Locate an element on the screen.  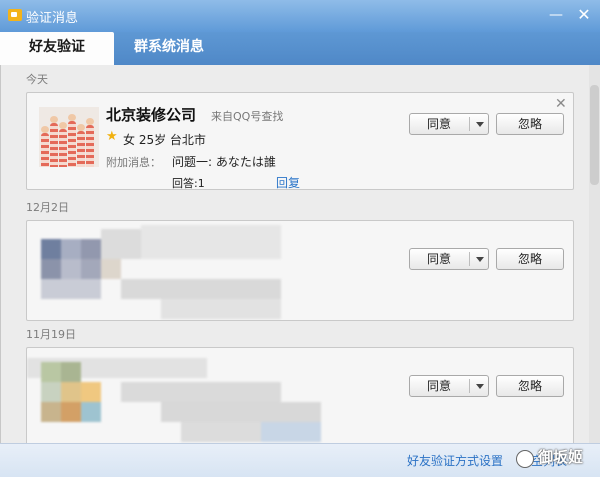
avatar is located at coordinates (69, 137).